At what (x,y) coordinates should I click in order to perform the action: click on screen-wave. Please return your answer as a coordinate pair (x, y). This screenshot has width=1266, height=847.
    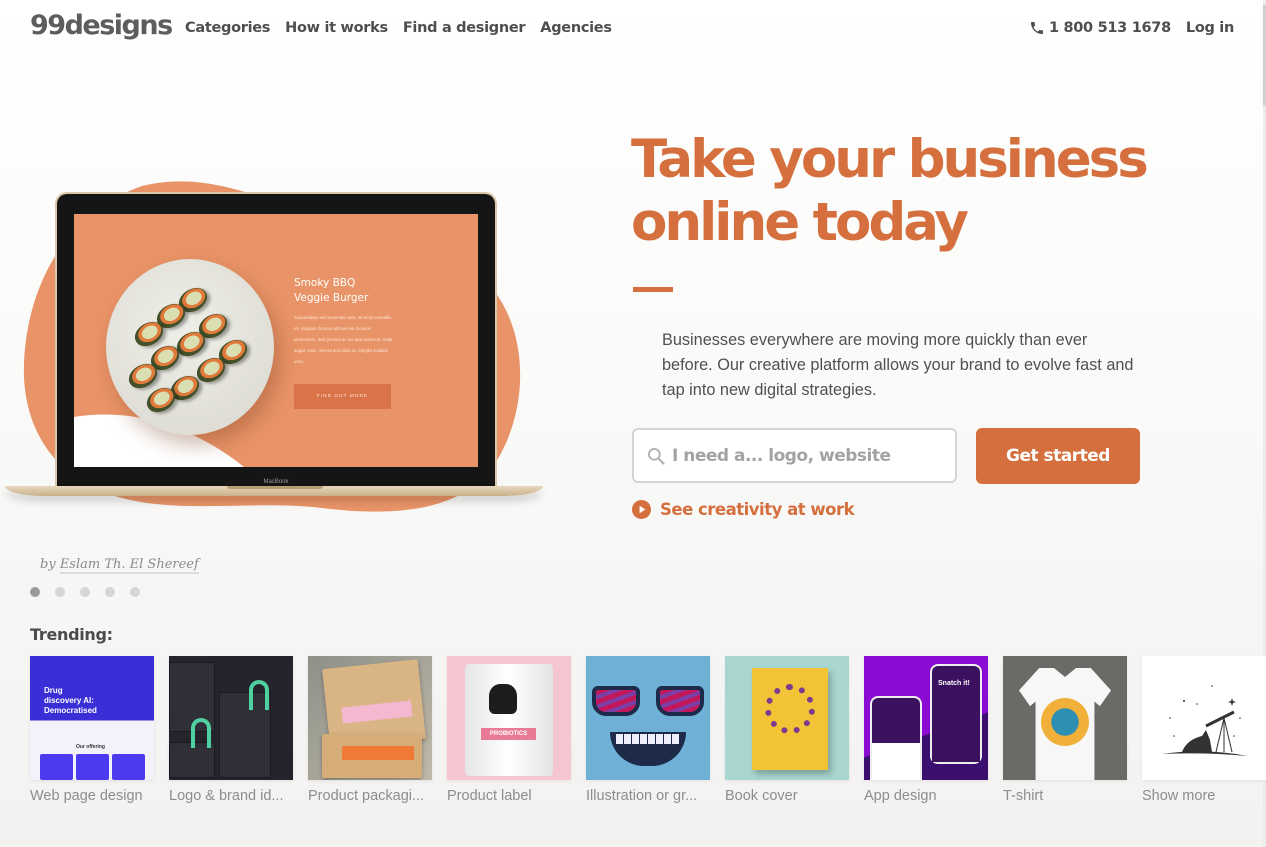
    Looking at the image, I should click on (159, 440).